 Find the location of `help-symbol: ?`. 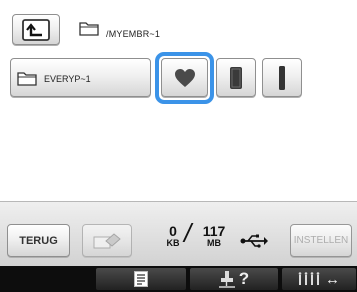

help-symbol: ? is located at coordinates (244, 278).